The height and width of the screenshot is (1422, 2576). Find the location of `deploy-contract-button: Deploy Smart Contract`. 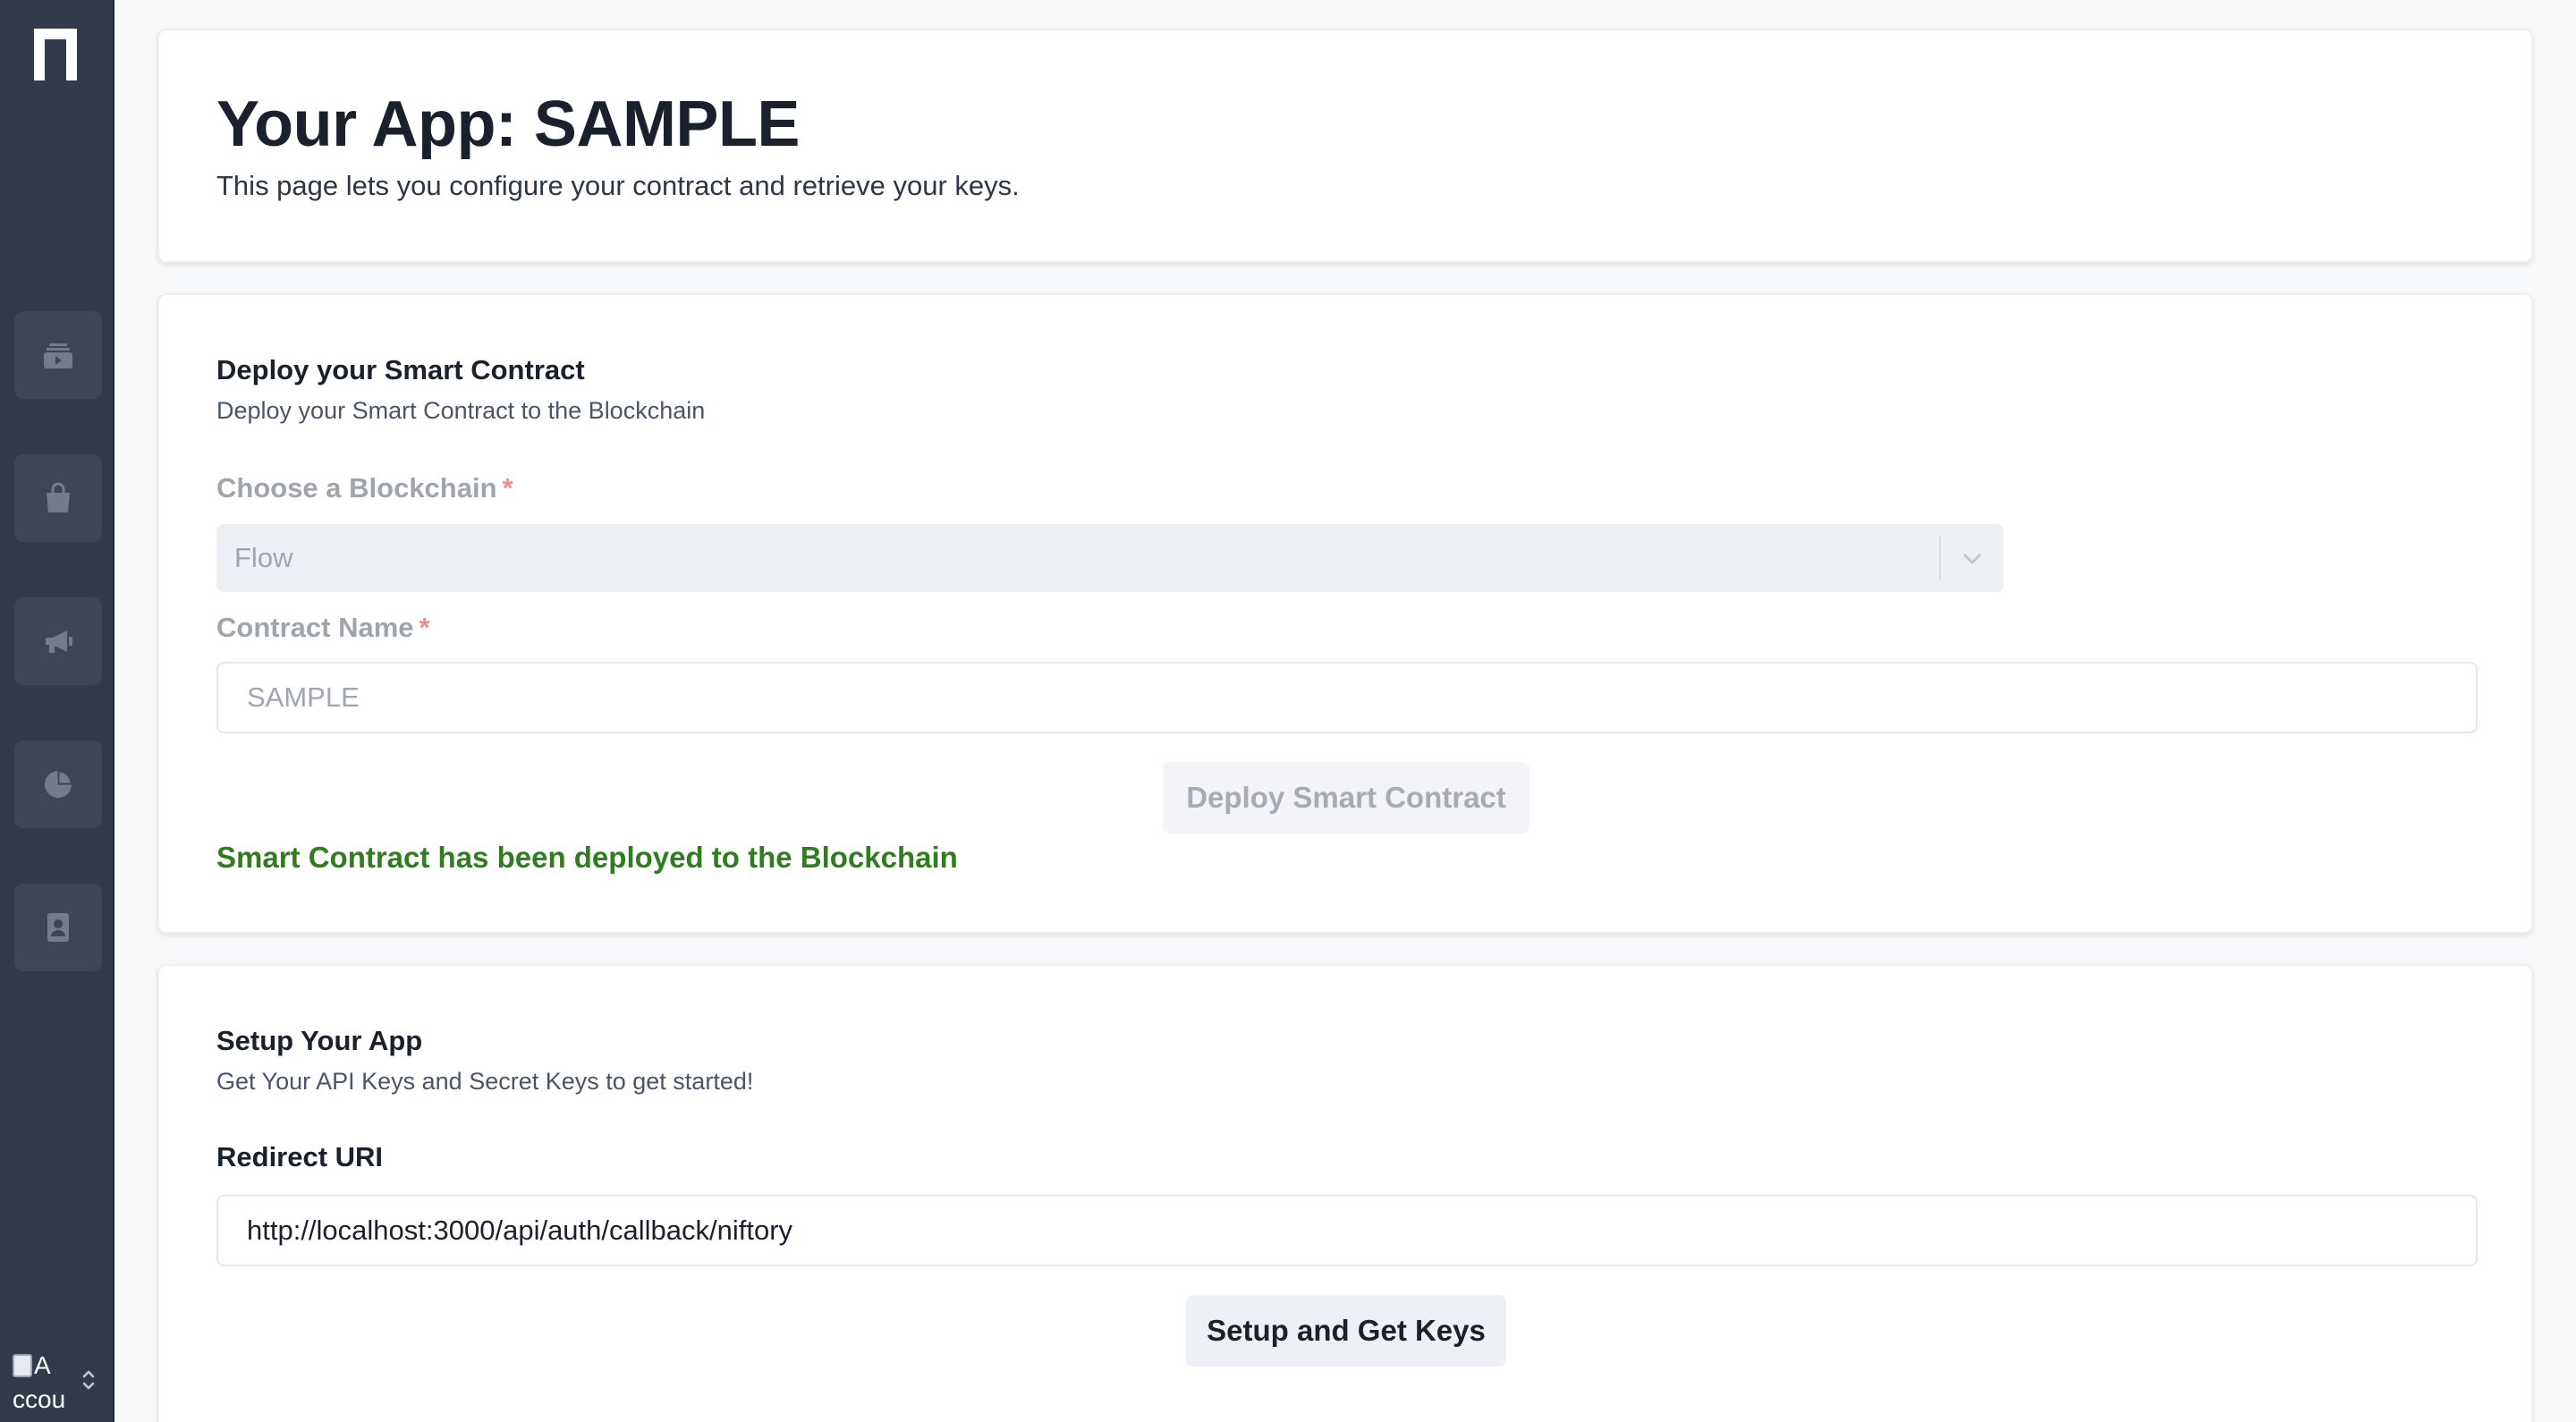

deploy-contract-button: Deploy Smart Contract is located at coordinates (1346, 798).